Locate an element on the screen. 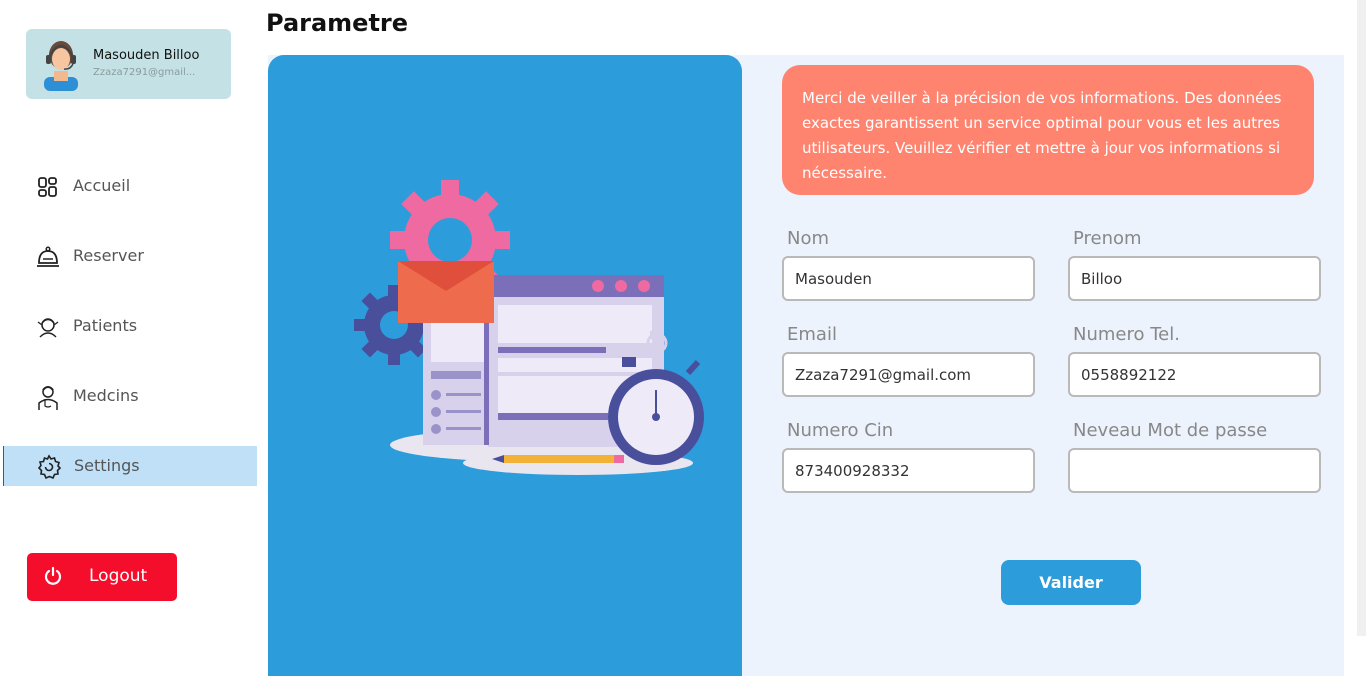  email-field is located at coordinates (908, 374).